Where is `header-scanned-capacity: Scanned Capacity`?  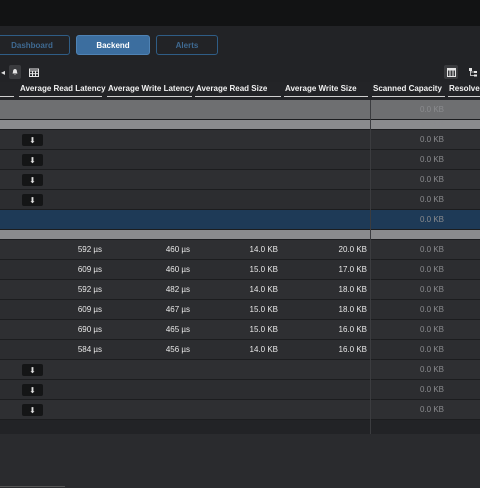 header-scanned-capacity: Scanned Capacity is located at coordinates (407, 88).